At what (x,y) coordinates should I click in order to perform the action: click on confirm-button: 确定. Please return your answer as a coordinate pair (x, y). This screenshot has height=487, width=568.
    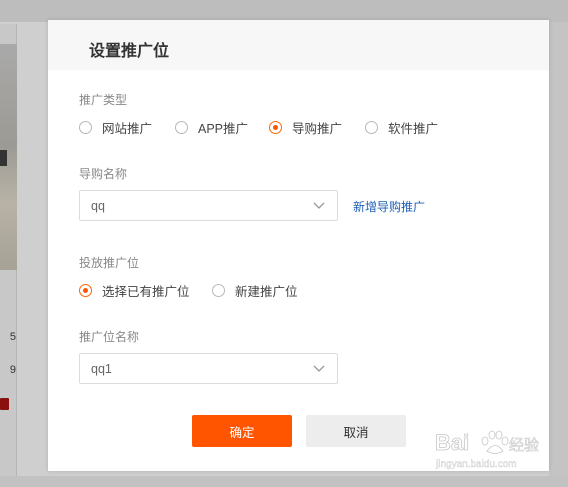
    Looking at the image, I should click on (242, 431).